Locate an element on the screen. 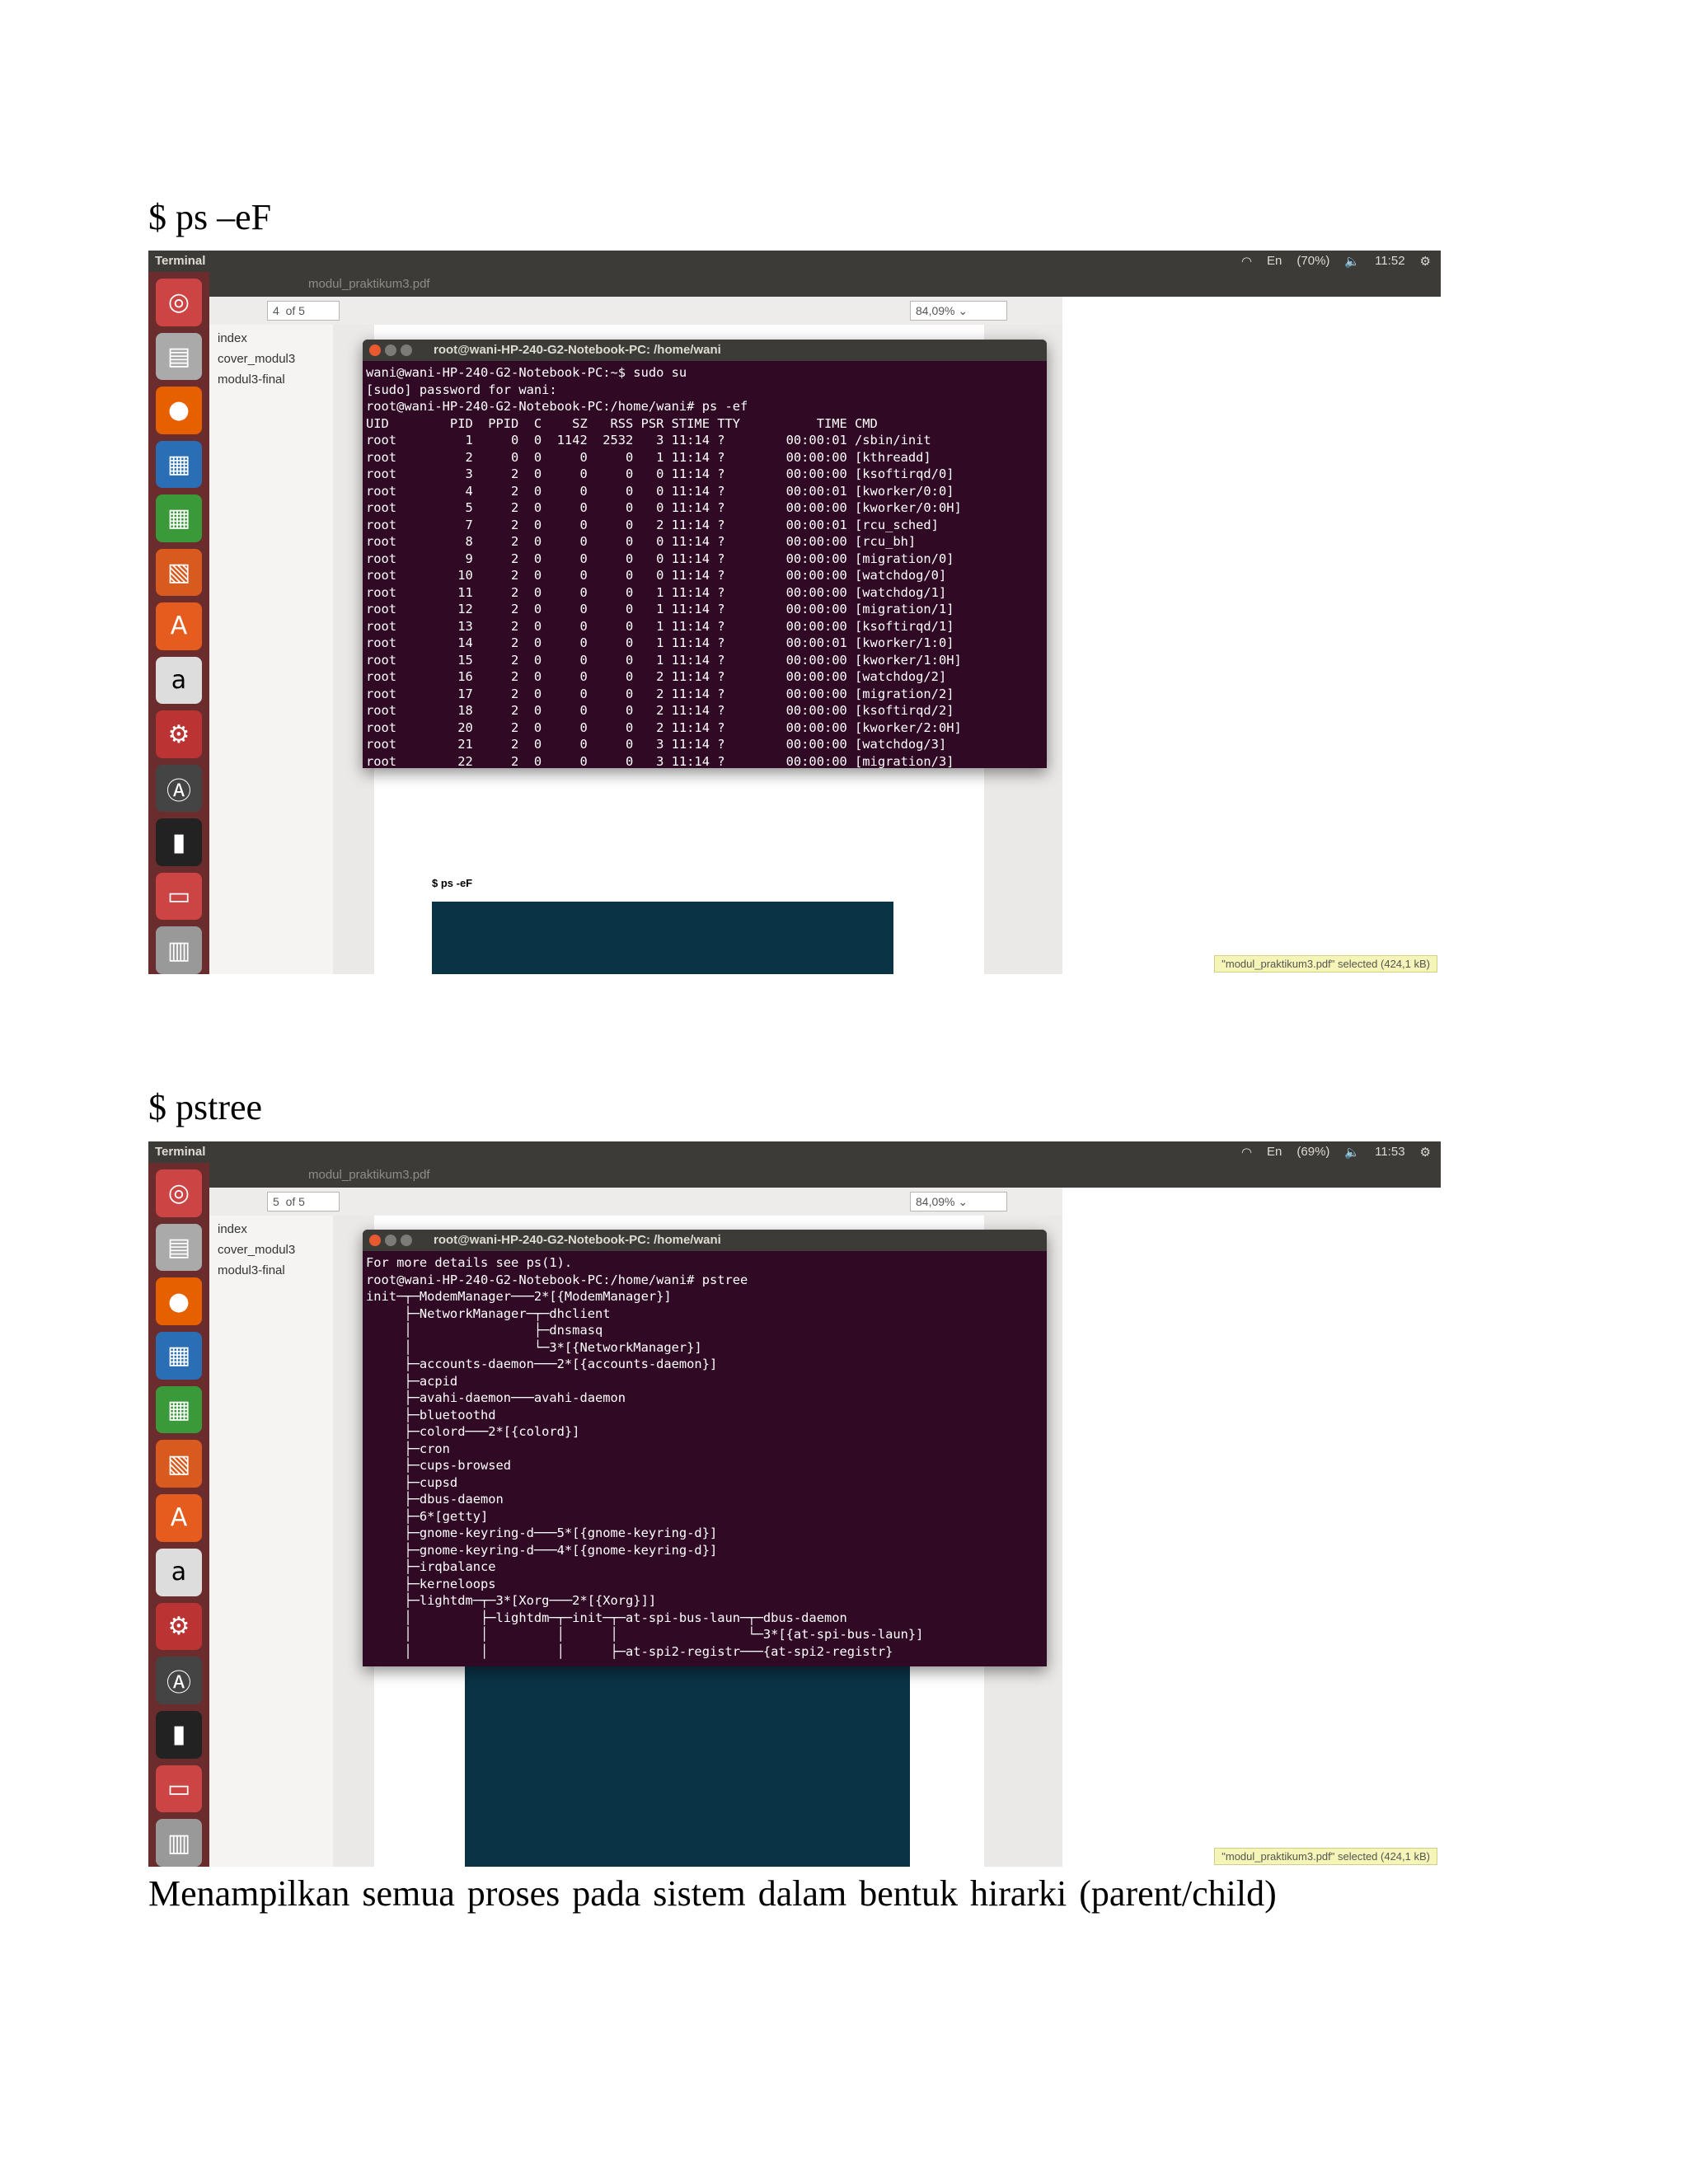 The width and height of the screenshot is (1688, 2184). heading-pstree: $ pstree is located at coordinates (206, 1107).